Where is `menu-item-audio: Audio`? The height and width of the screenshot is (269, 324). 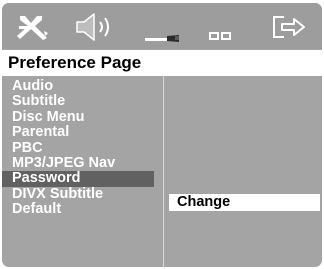
menu-item-audio: Audio is located at coordinates (78, 86).